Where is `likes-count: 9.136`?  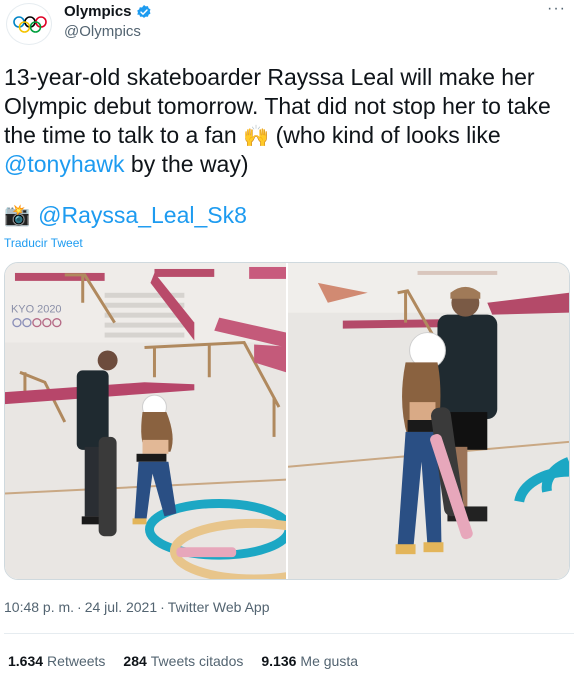 likes-count: 9.136 is located at coordinates (279, 661).